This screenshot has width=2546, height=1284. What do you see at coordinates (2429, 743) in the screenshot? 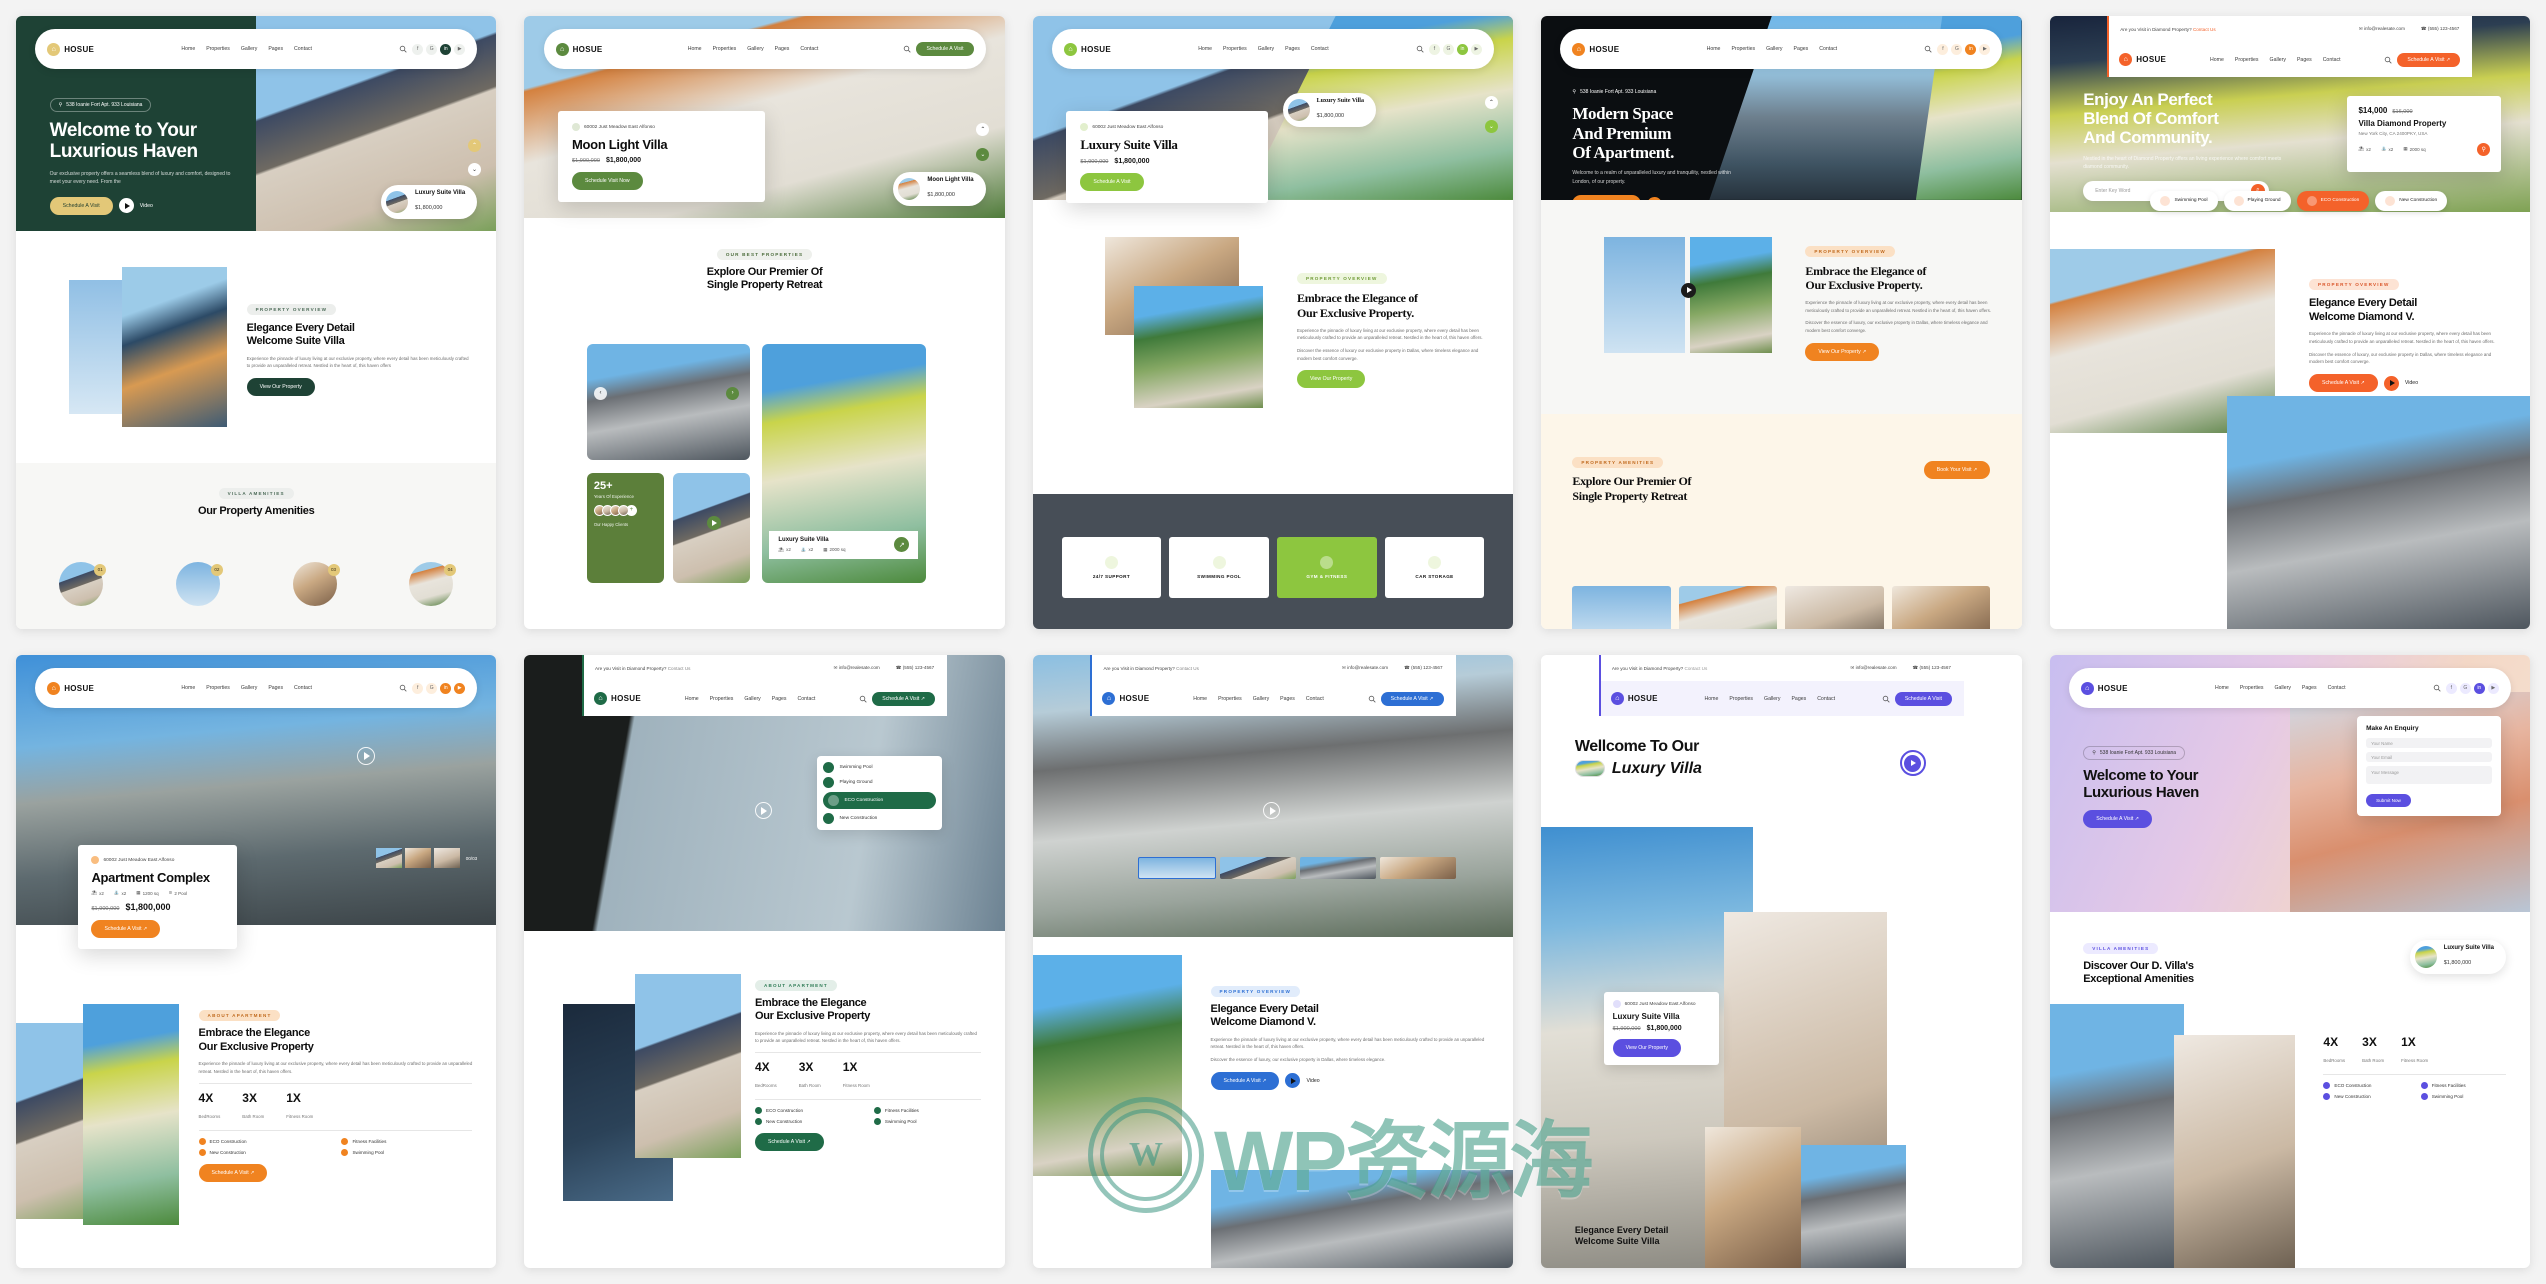
I see `name-field: Your Name` at bounding box center [2429, 743].